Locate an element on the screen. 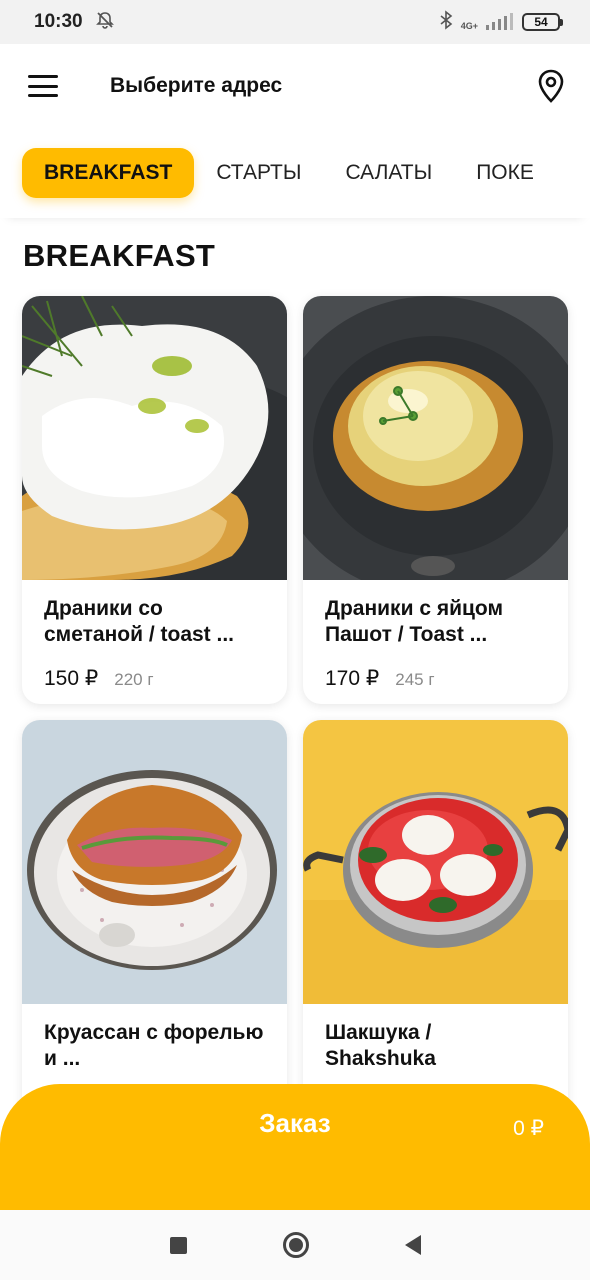 The height and width of the screenshot is (1280, 590). app-header: Выберите адрес is located at coordinates (295, 86).